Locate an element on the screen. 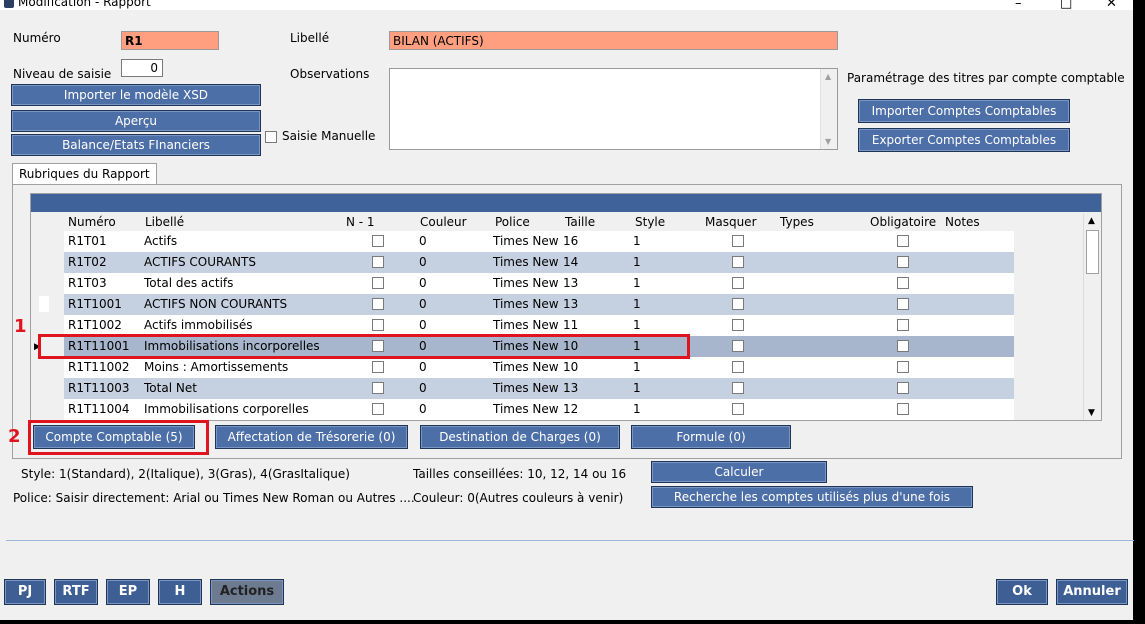 The width and height of the screenshot is (1145, 624). annuler-button: Annuler is located at coordinates (1092, 592).